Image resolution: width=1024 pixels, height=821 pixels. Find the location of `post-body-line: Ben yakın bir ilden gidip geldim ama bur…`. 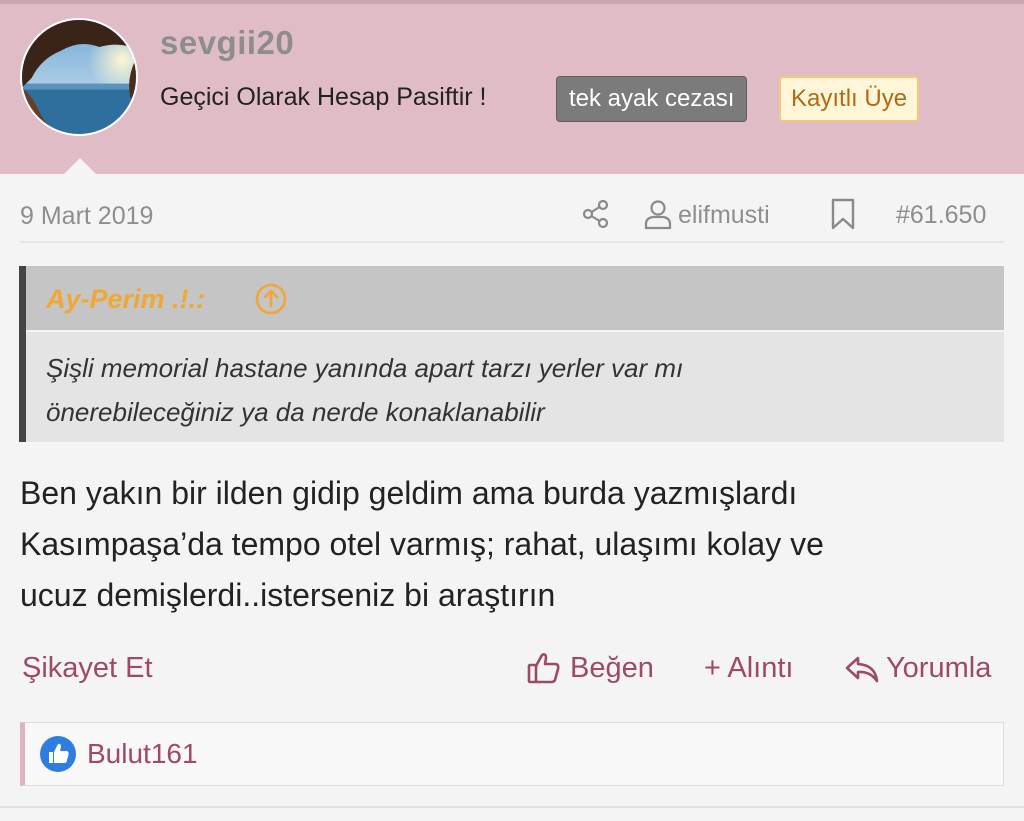

post-body-line: Ben yakın bir ilden gidip geldim ama bur… is located at coordinates (409, 493).